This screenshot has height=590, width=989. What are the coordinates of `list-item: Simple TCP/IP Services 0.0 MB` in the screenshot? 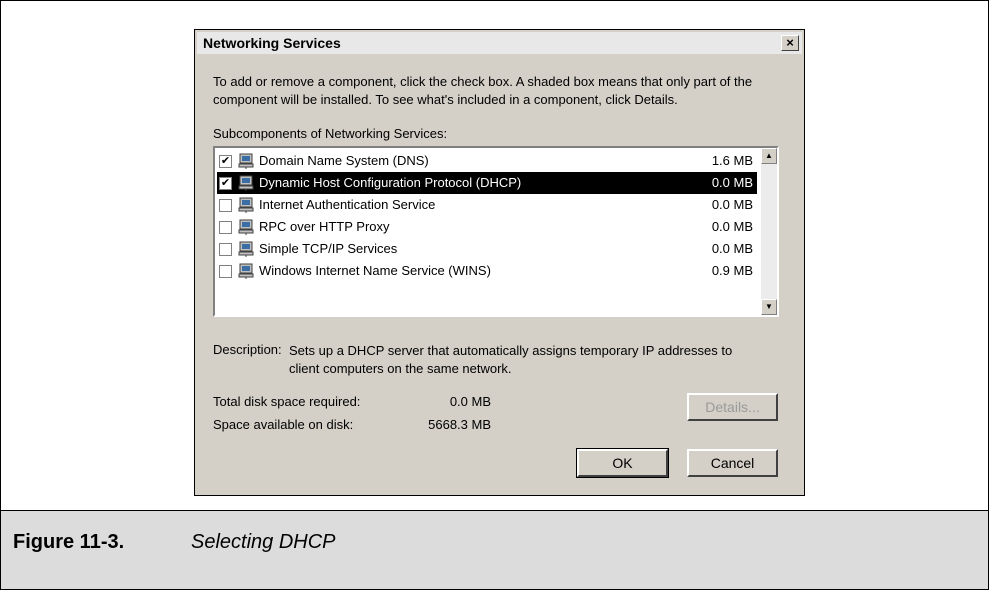 It's located at (487, 249).